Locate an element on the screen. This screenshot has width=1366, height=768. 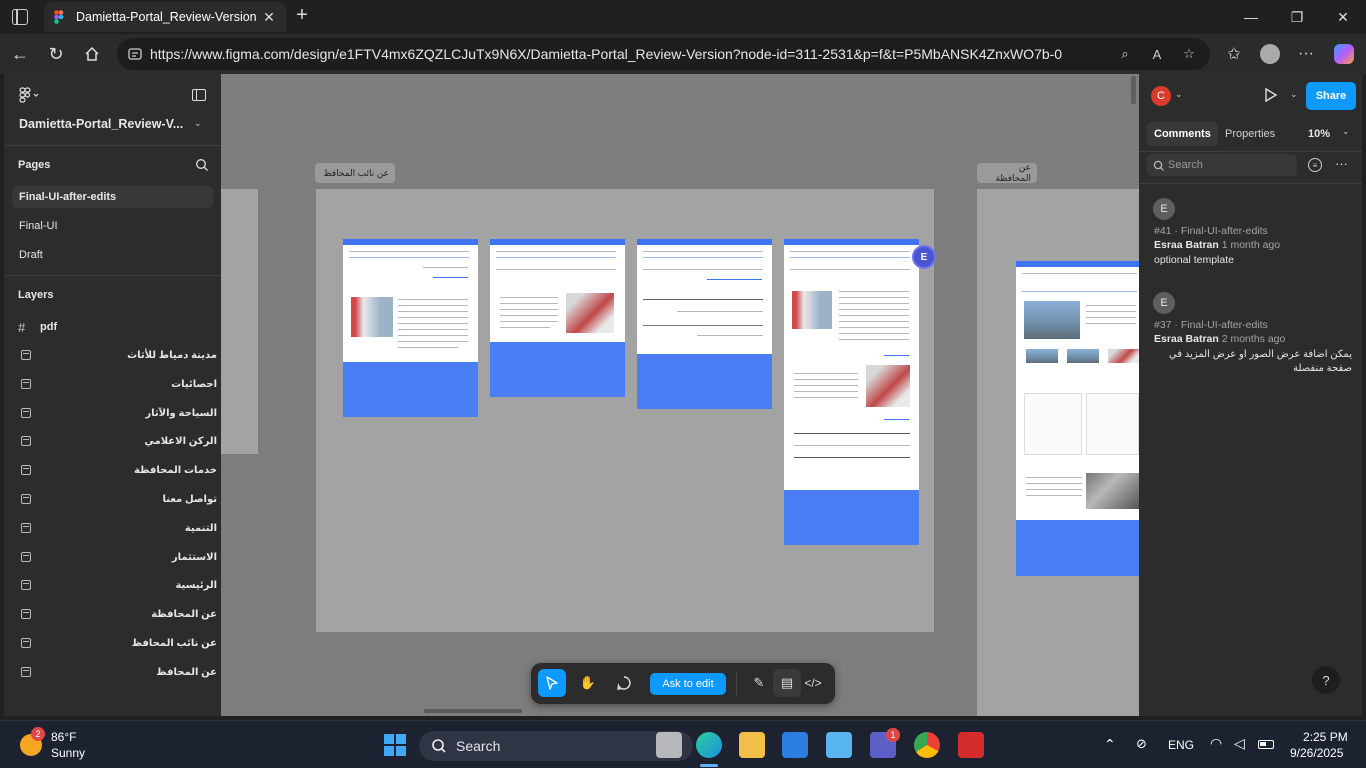
taskbar-search-label: Search is located at coordinates (478, 746).